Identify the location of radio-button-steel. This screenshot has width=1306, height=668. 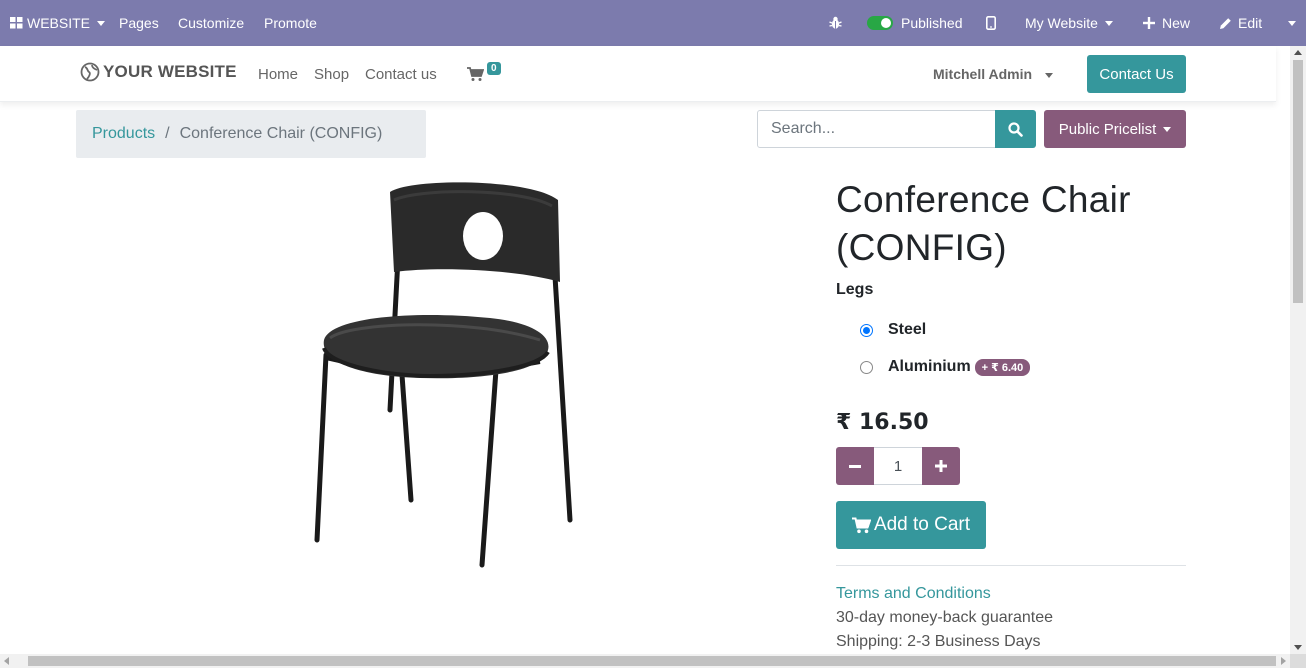
(866, 330).